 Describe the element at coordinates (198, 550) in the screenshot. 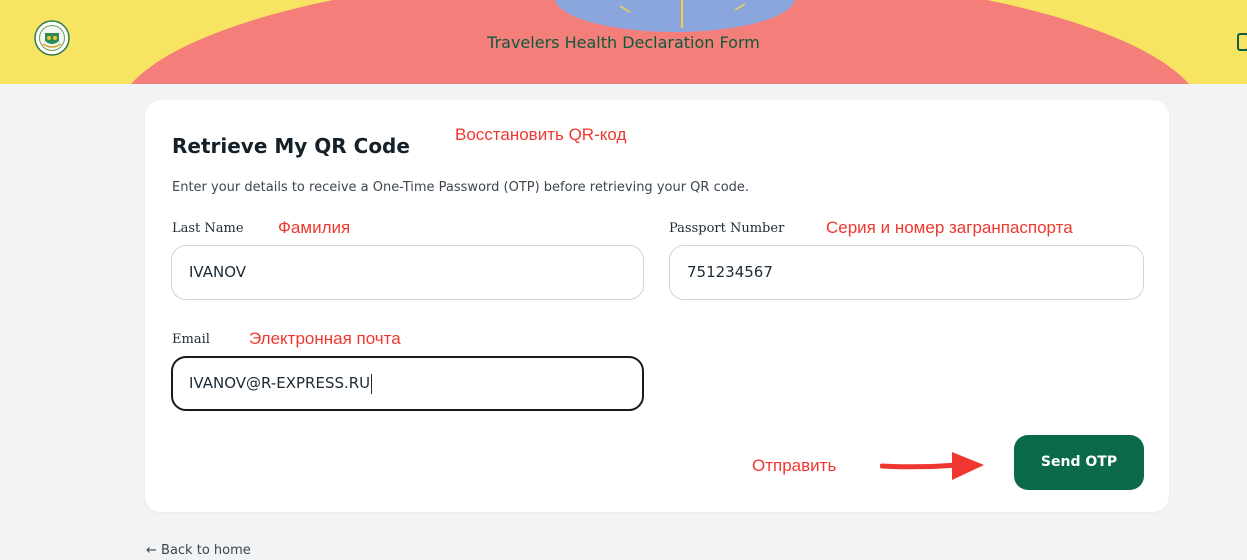

I see `back-to-home-link: ← Back to home` at that location.